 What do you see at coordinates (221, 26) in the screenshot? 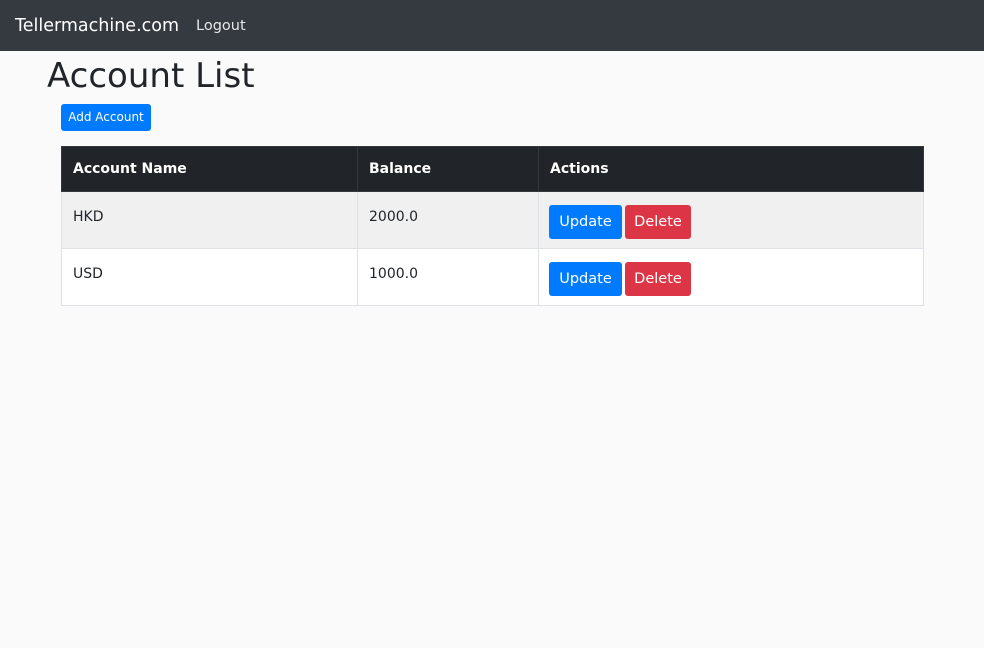
I see `logout-link: Logout` at bounding box center [221, 26].